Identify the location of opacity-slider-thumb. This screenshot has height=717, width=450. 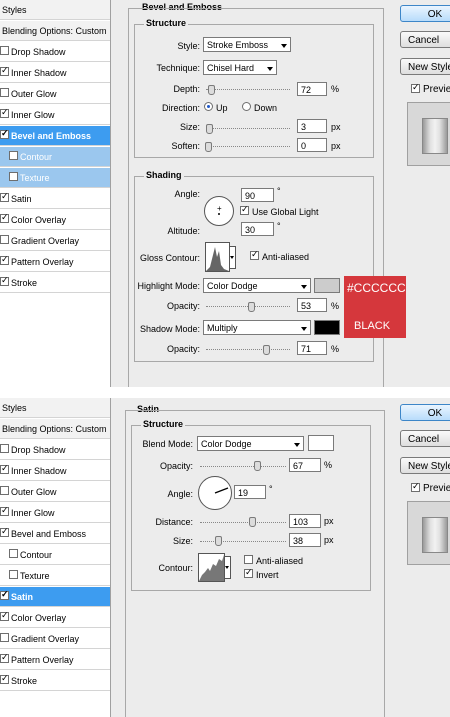
(257, 466).